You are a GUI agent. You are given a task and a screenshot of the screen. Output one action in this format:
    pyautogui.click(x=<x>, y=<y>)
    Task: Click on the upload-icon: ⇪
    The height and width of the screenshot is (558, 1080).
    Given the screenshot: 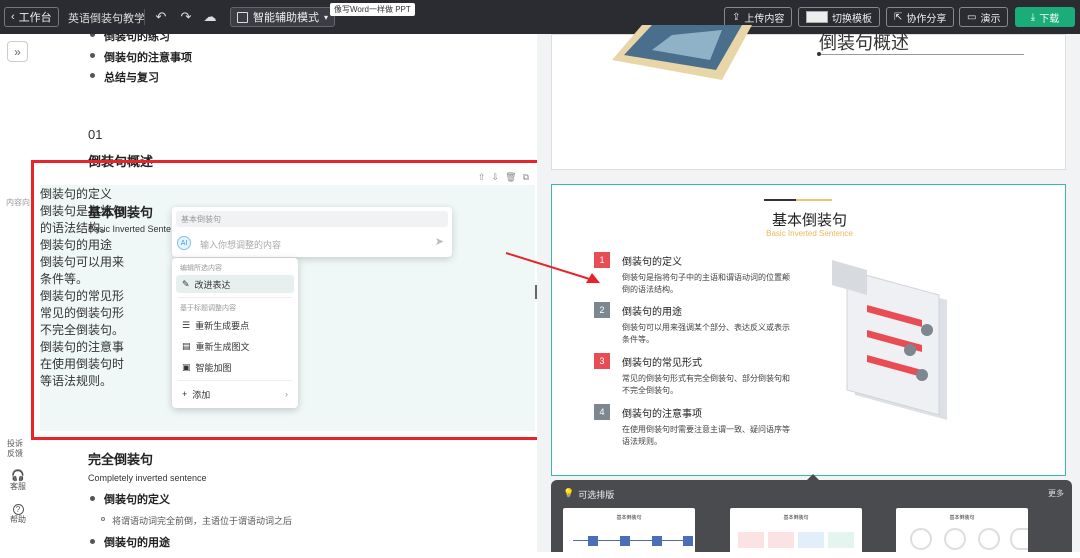 What is the action you would take?
    pyautogui.click(x=736, y=17)
    